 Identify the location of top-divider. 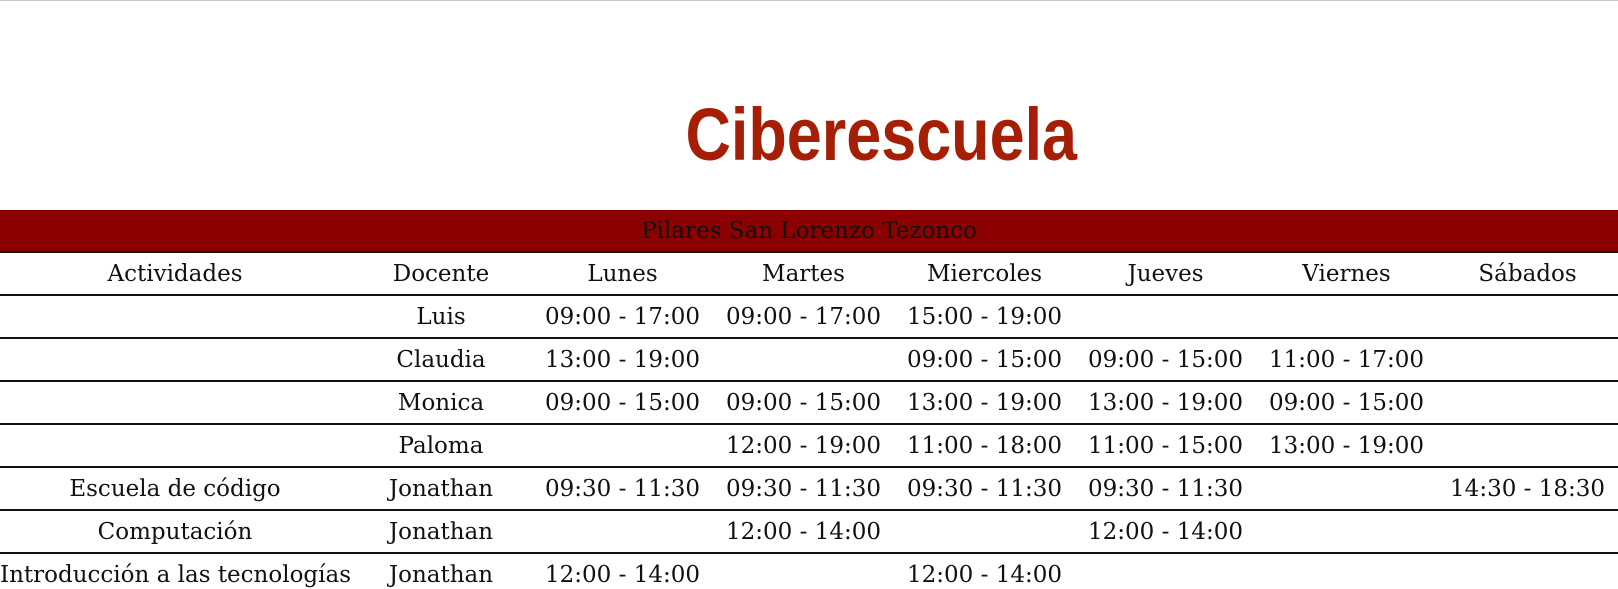
(809, 0).